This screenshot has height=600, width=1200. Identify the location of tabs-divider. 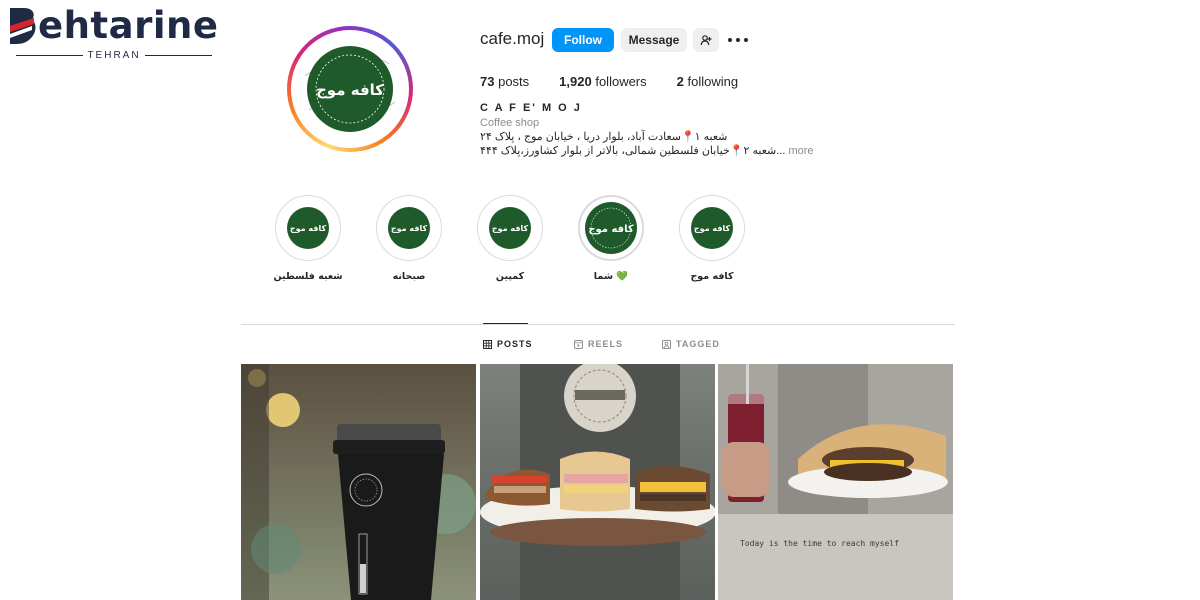
(598, 324).